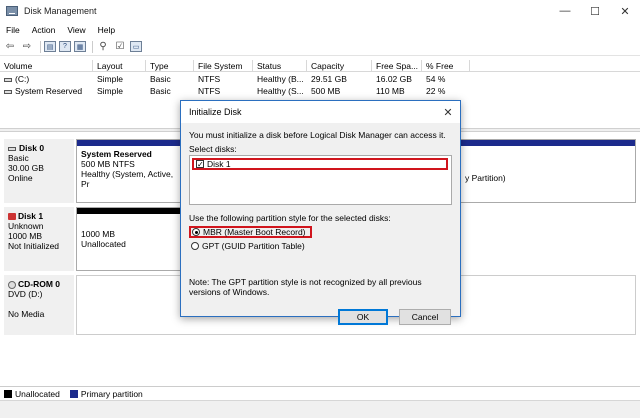 The image size is (640, 418). I want to click on partition-c: y Partition), so click(548, 171).